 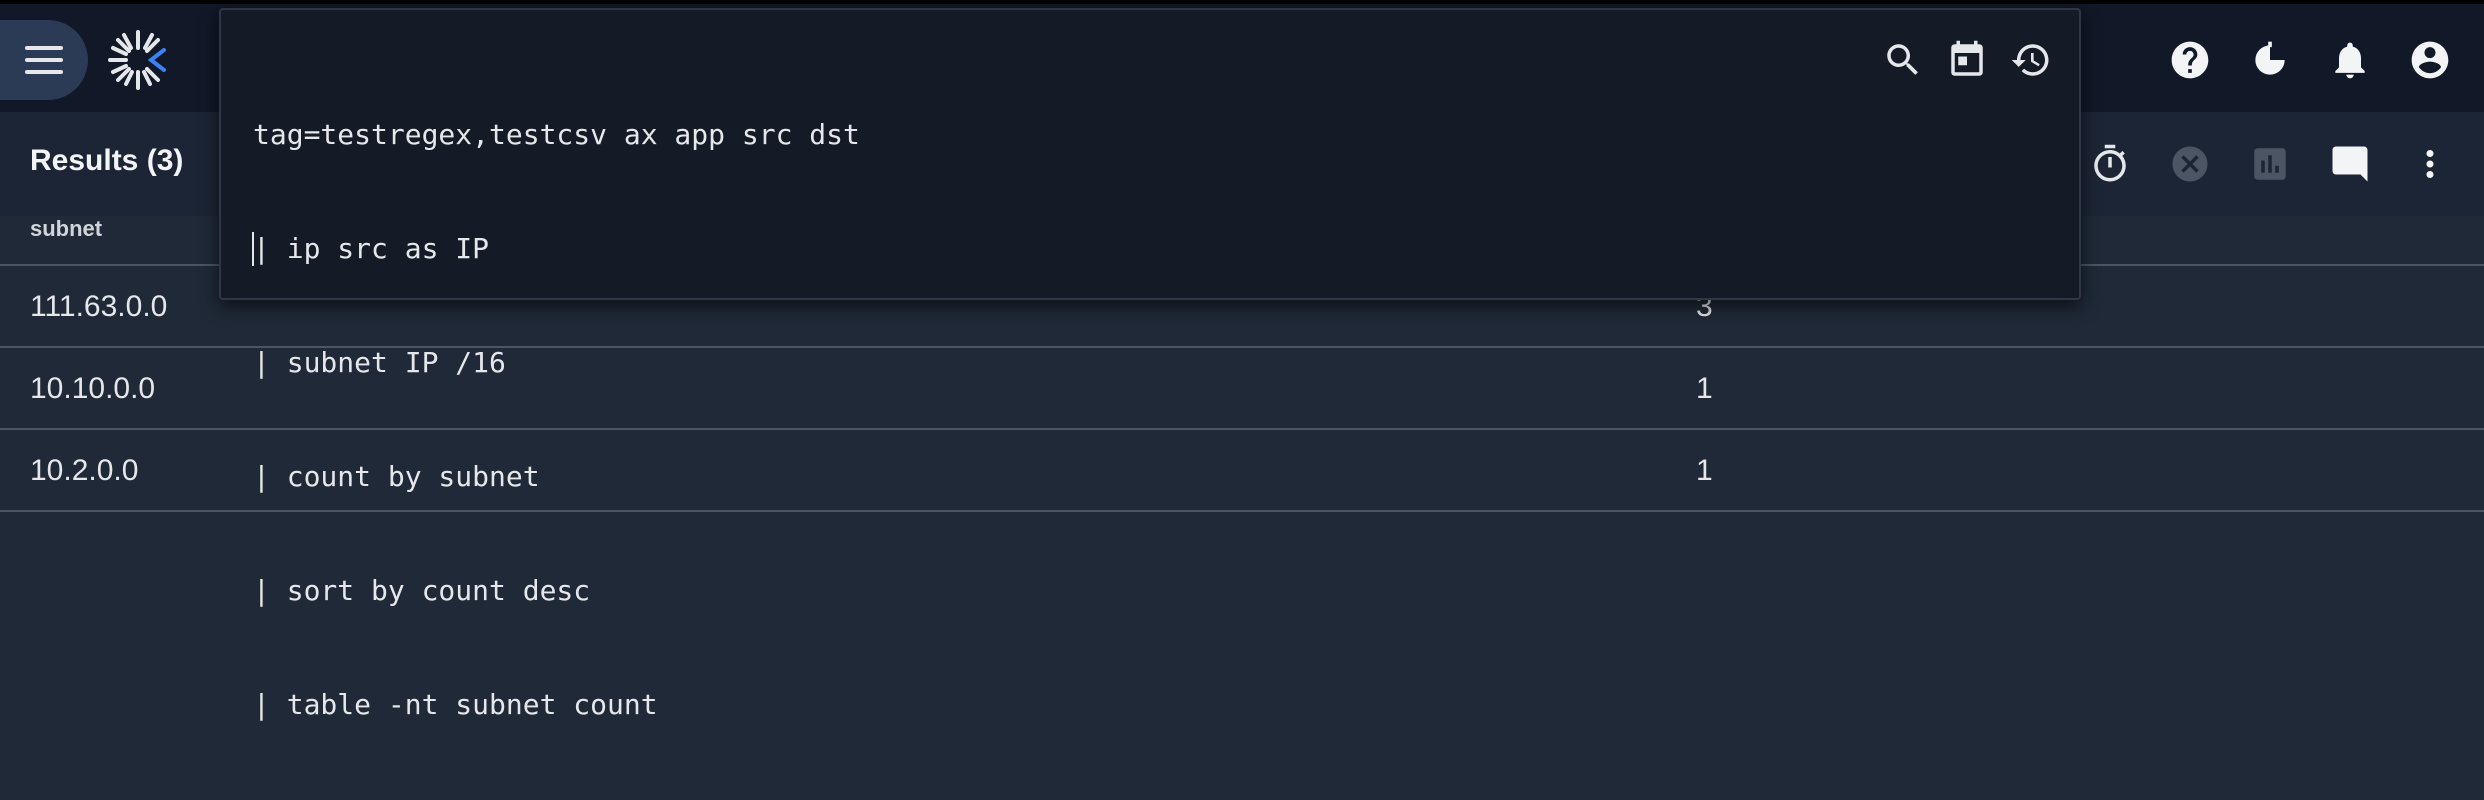 I want to click on bell-icon, so click(x=2350, y=60).